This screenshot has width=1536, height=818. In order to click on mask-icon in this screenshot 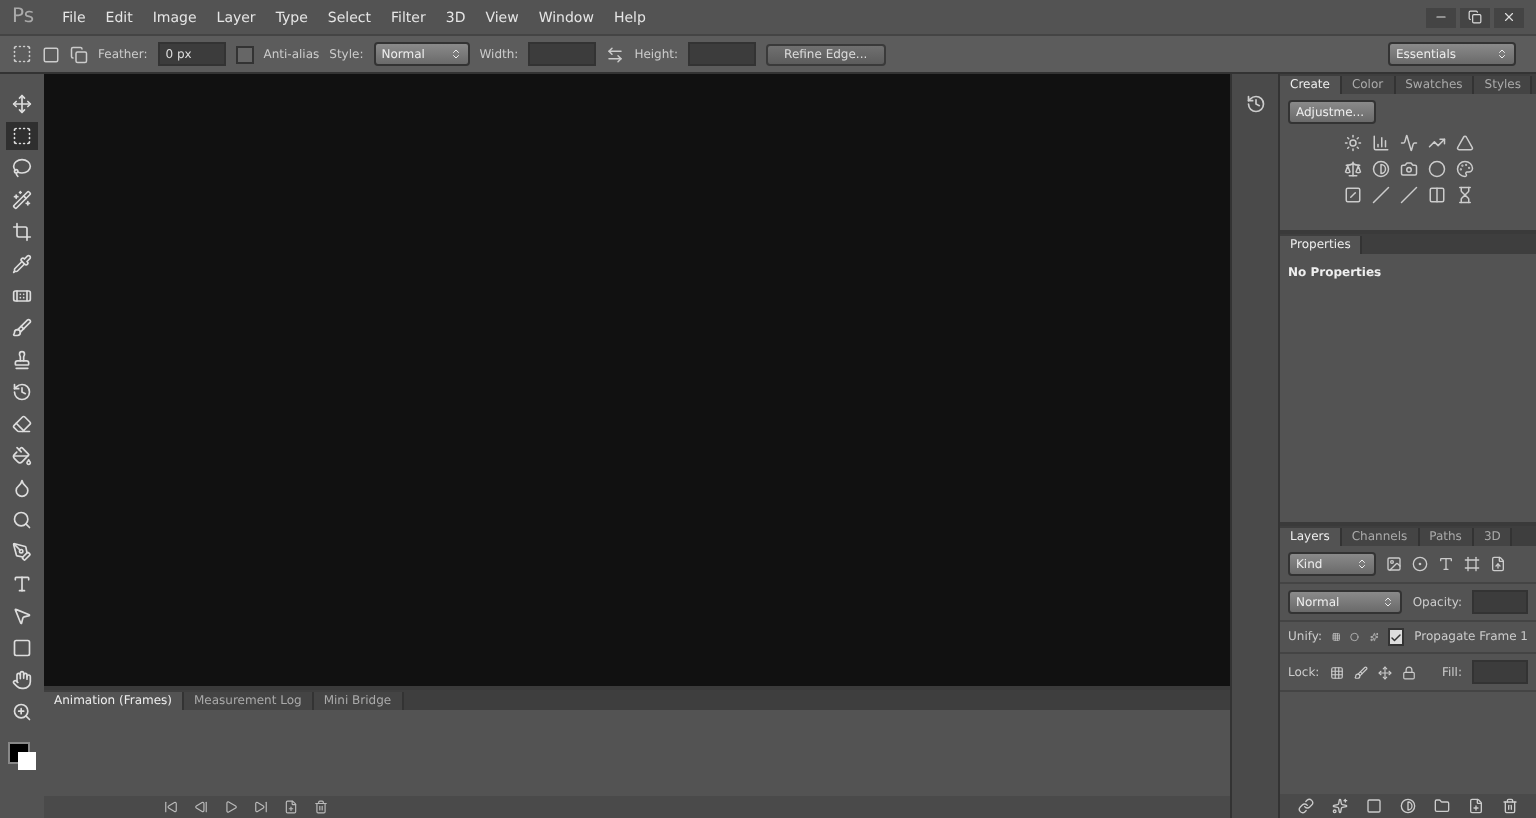, I will do `click(1374, 806)`.